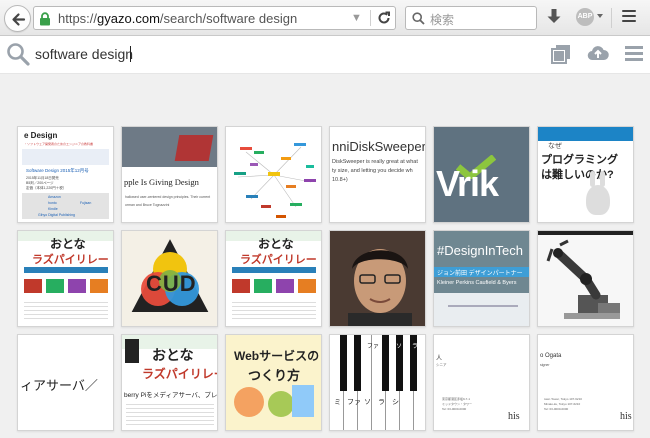  Describe the element at coordinates (480, 250) in the screenshot. I see `tile-hashtag: #DesignInTech` at that location.